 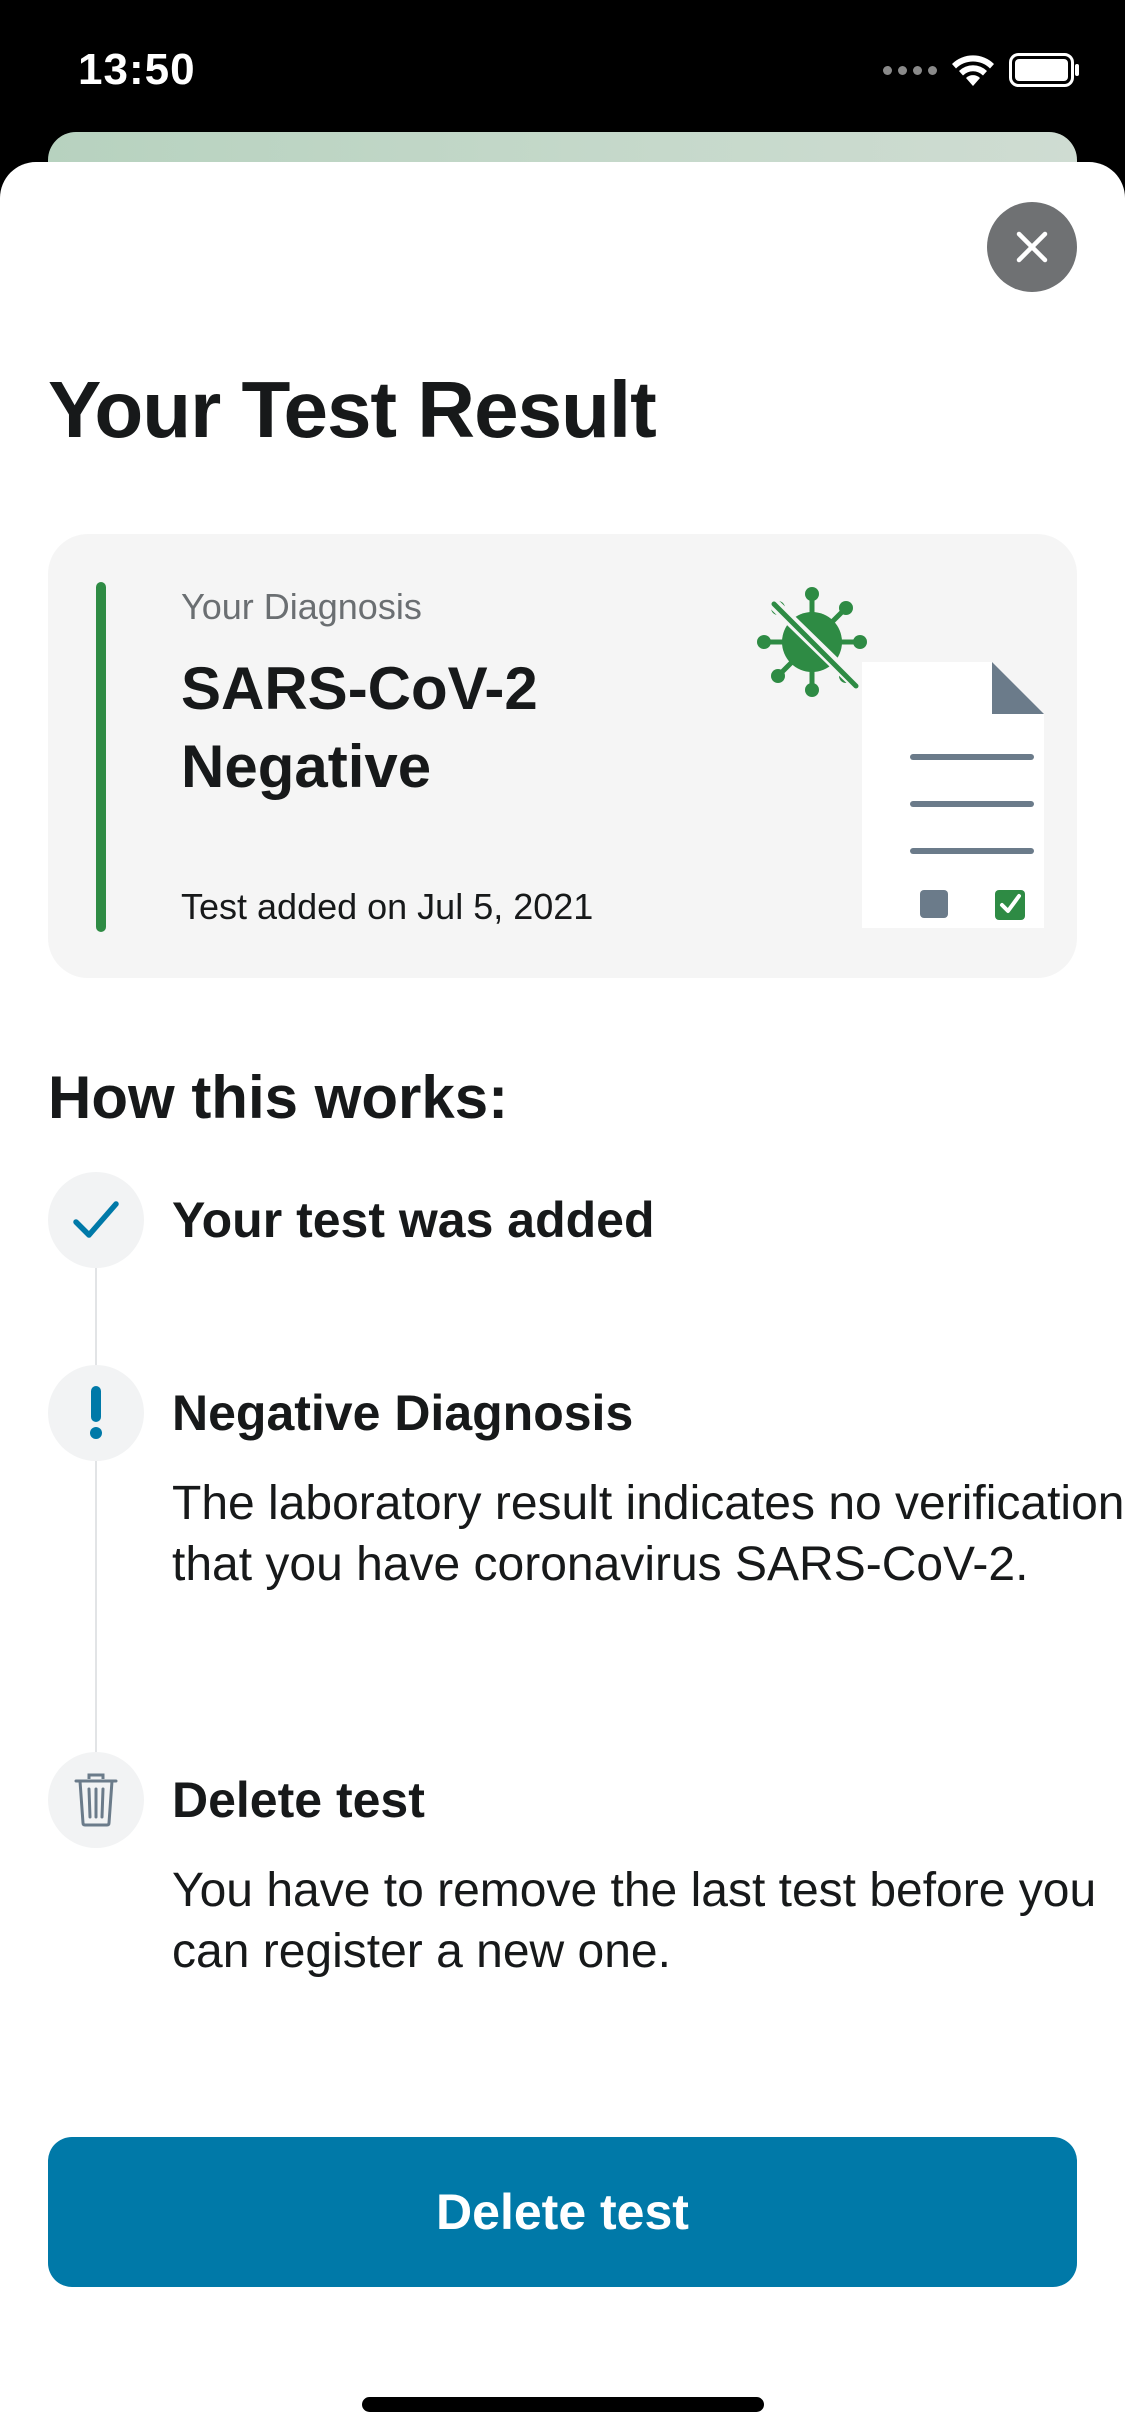 What do you see at coordinates (910, 70) in the screenshot?
I see `signal-dots-icon` at bounding box center [910, 70].